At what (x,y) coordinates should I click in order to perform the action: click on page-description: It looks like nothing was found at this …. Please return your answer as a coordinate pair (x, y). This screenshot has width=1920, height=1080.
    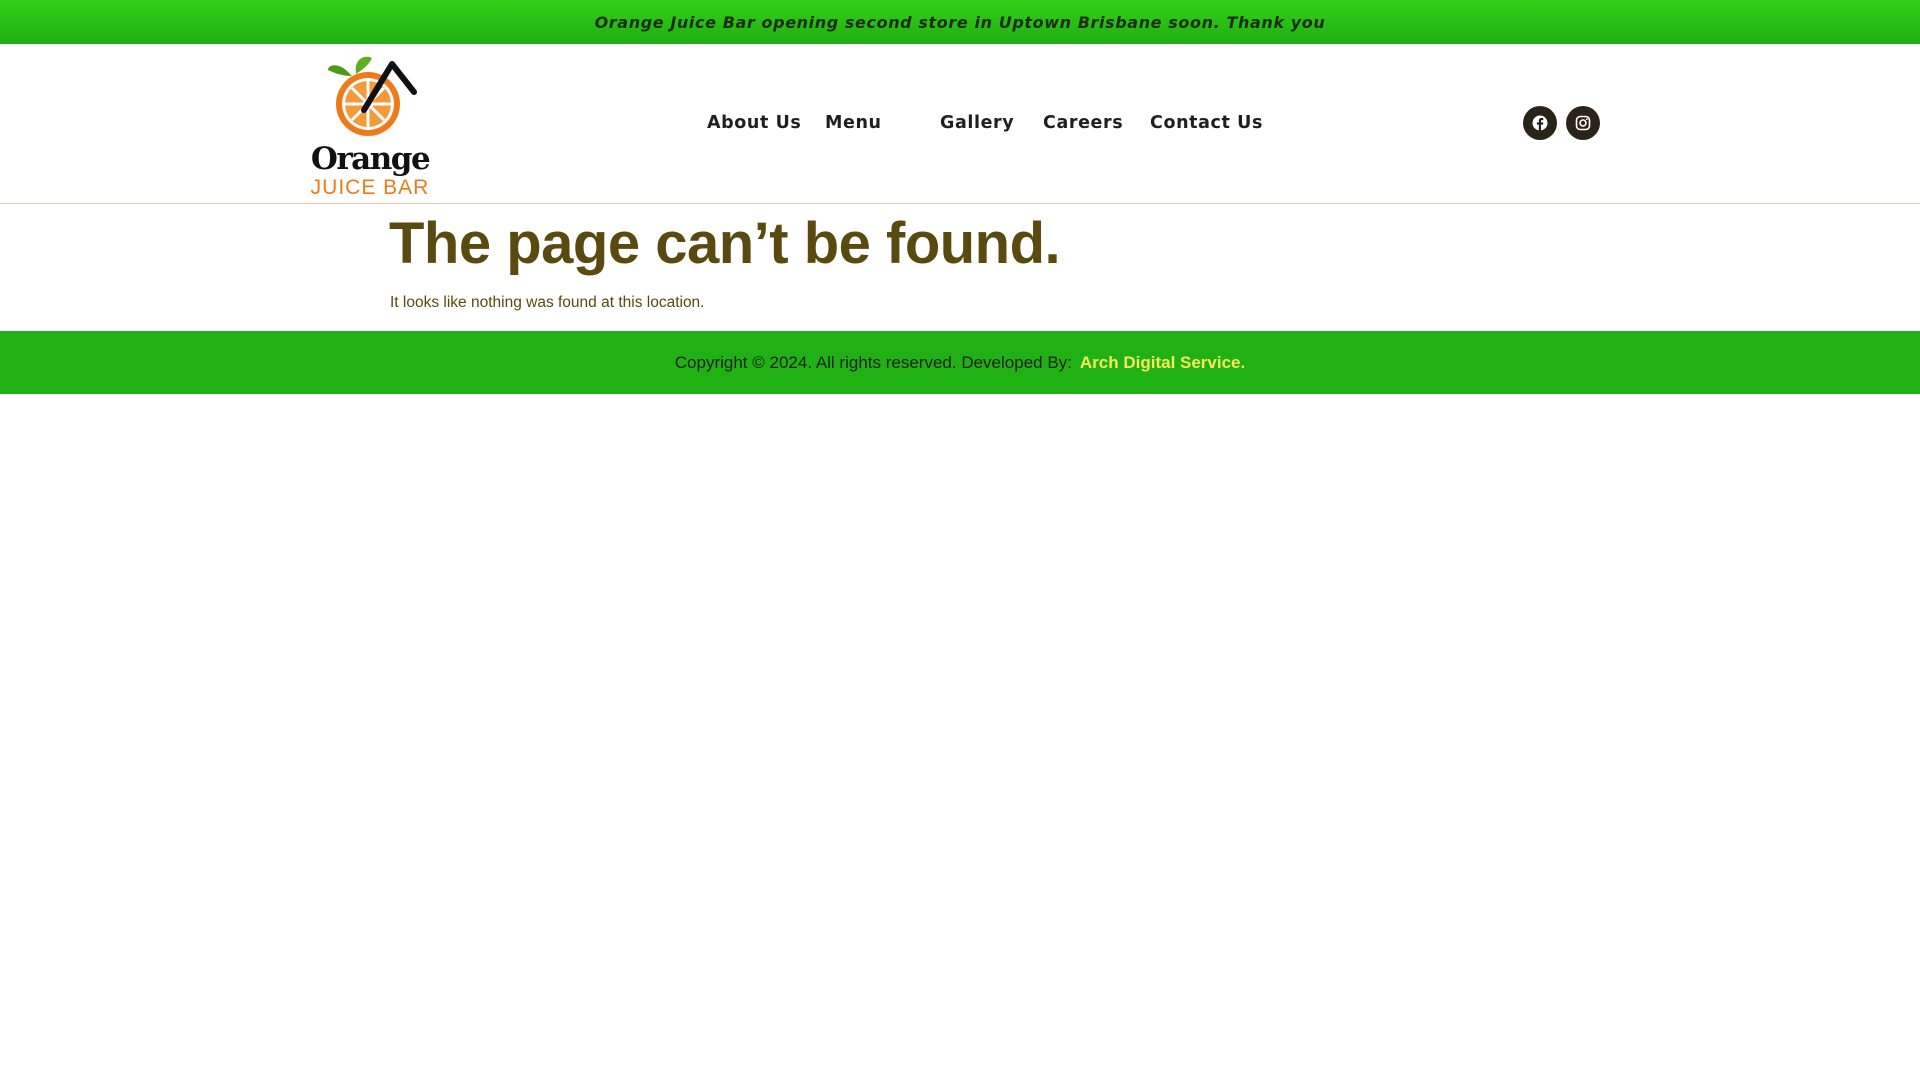
    Looking at the image, I should click on (547, 302).